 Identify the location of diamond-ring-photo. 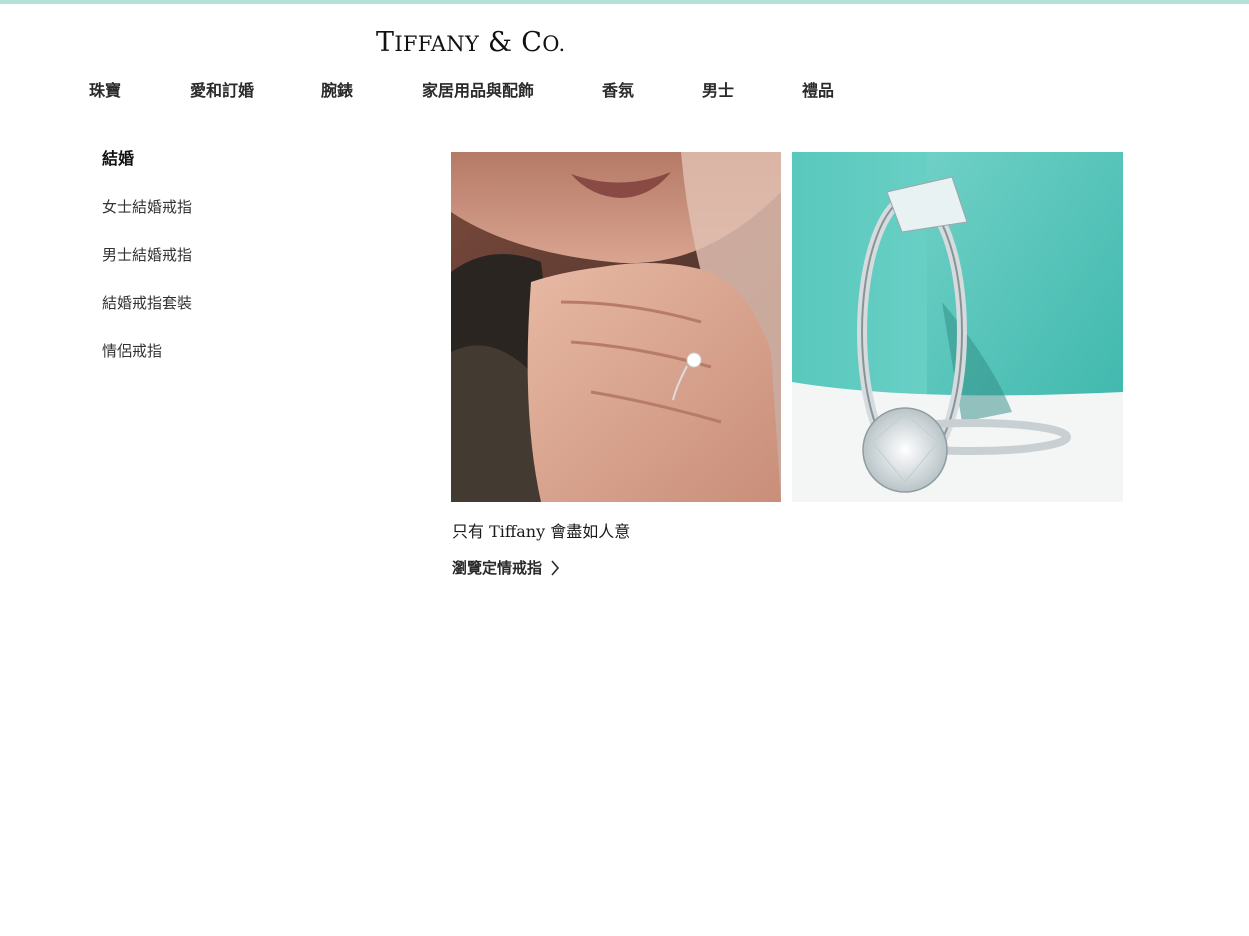
(957, 327).